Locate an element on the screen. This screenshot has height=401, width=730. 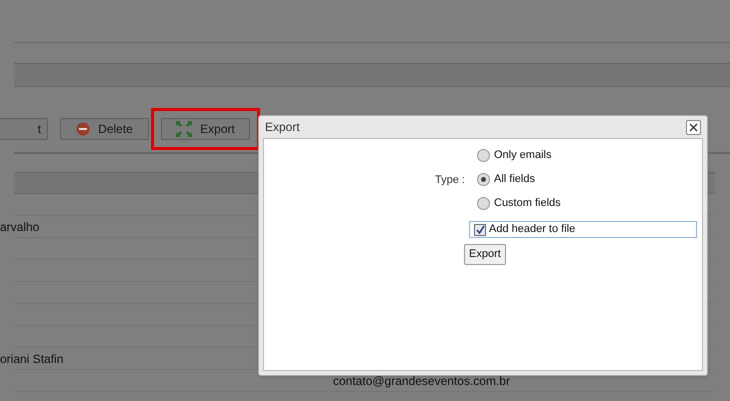
checkbox is located at coordinates (480, 230).